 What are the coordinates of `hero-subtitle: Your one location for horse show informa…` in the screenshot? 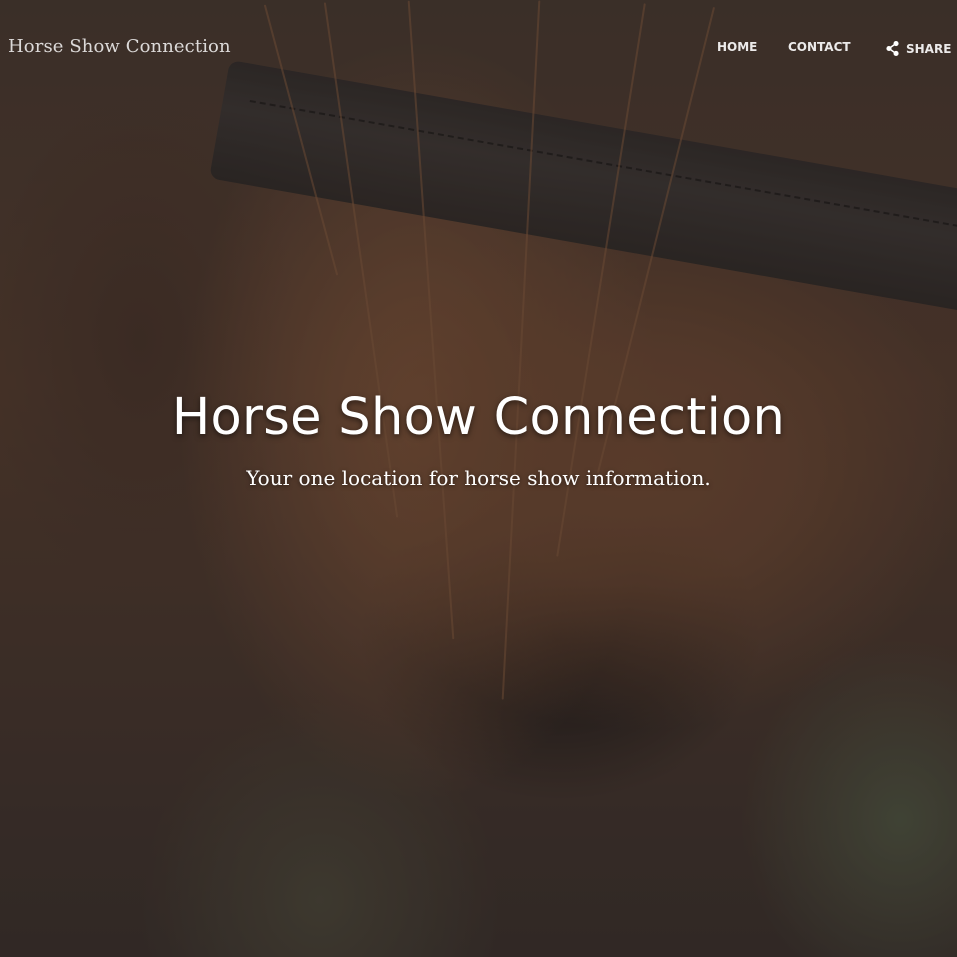 It's located at (478, 478).